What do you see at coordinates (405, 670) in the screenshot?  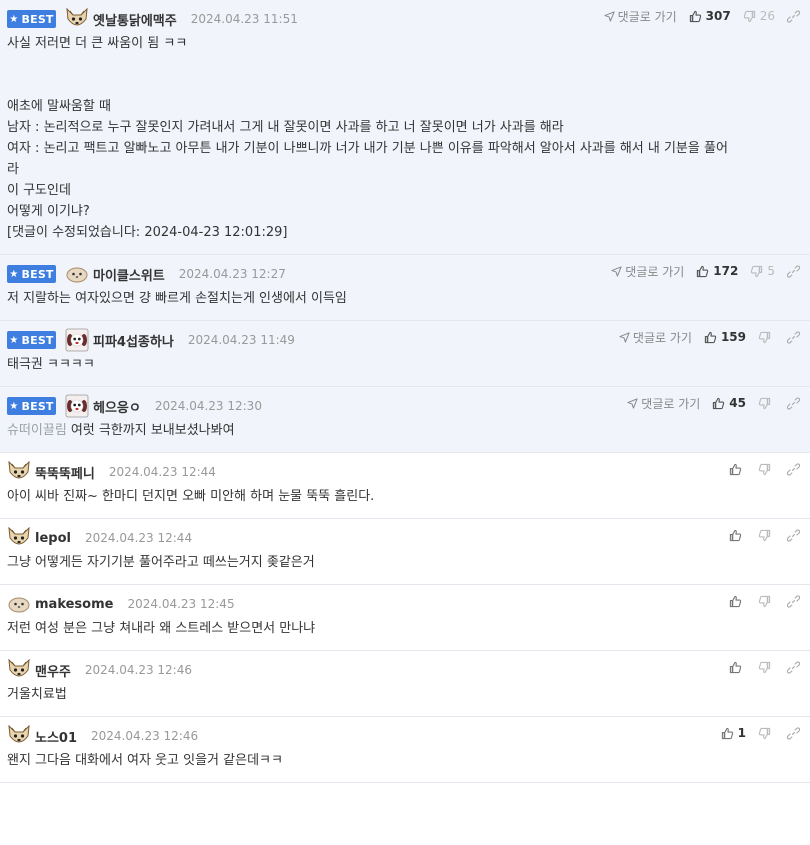 I see `comment-header: 맨우주 2024.04.23 12:46` at bounding box center [405, 670].